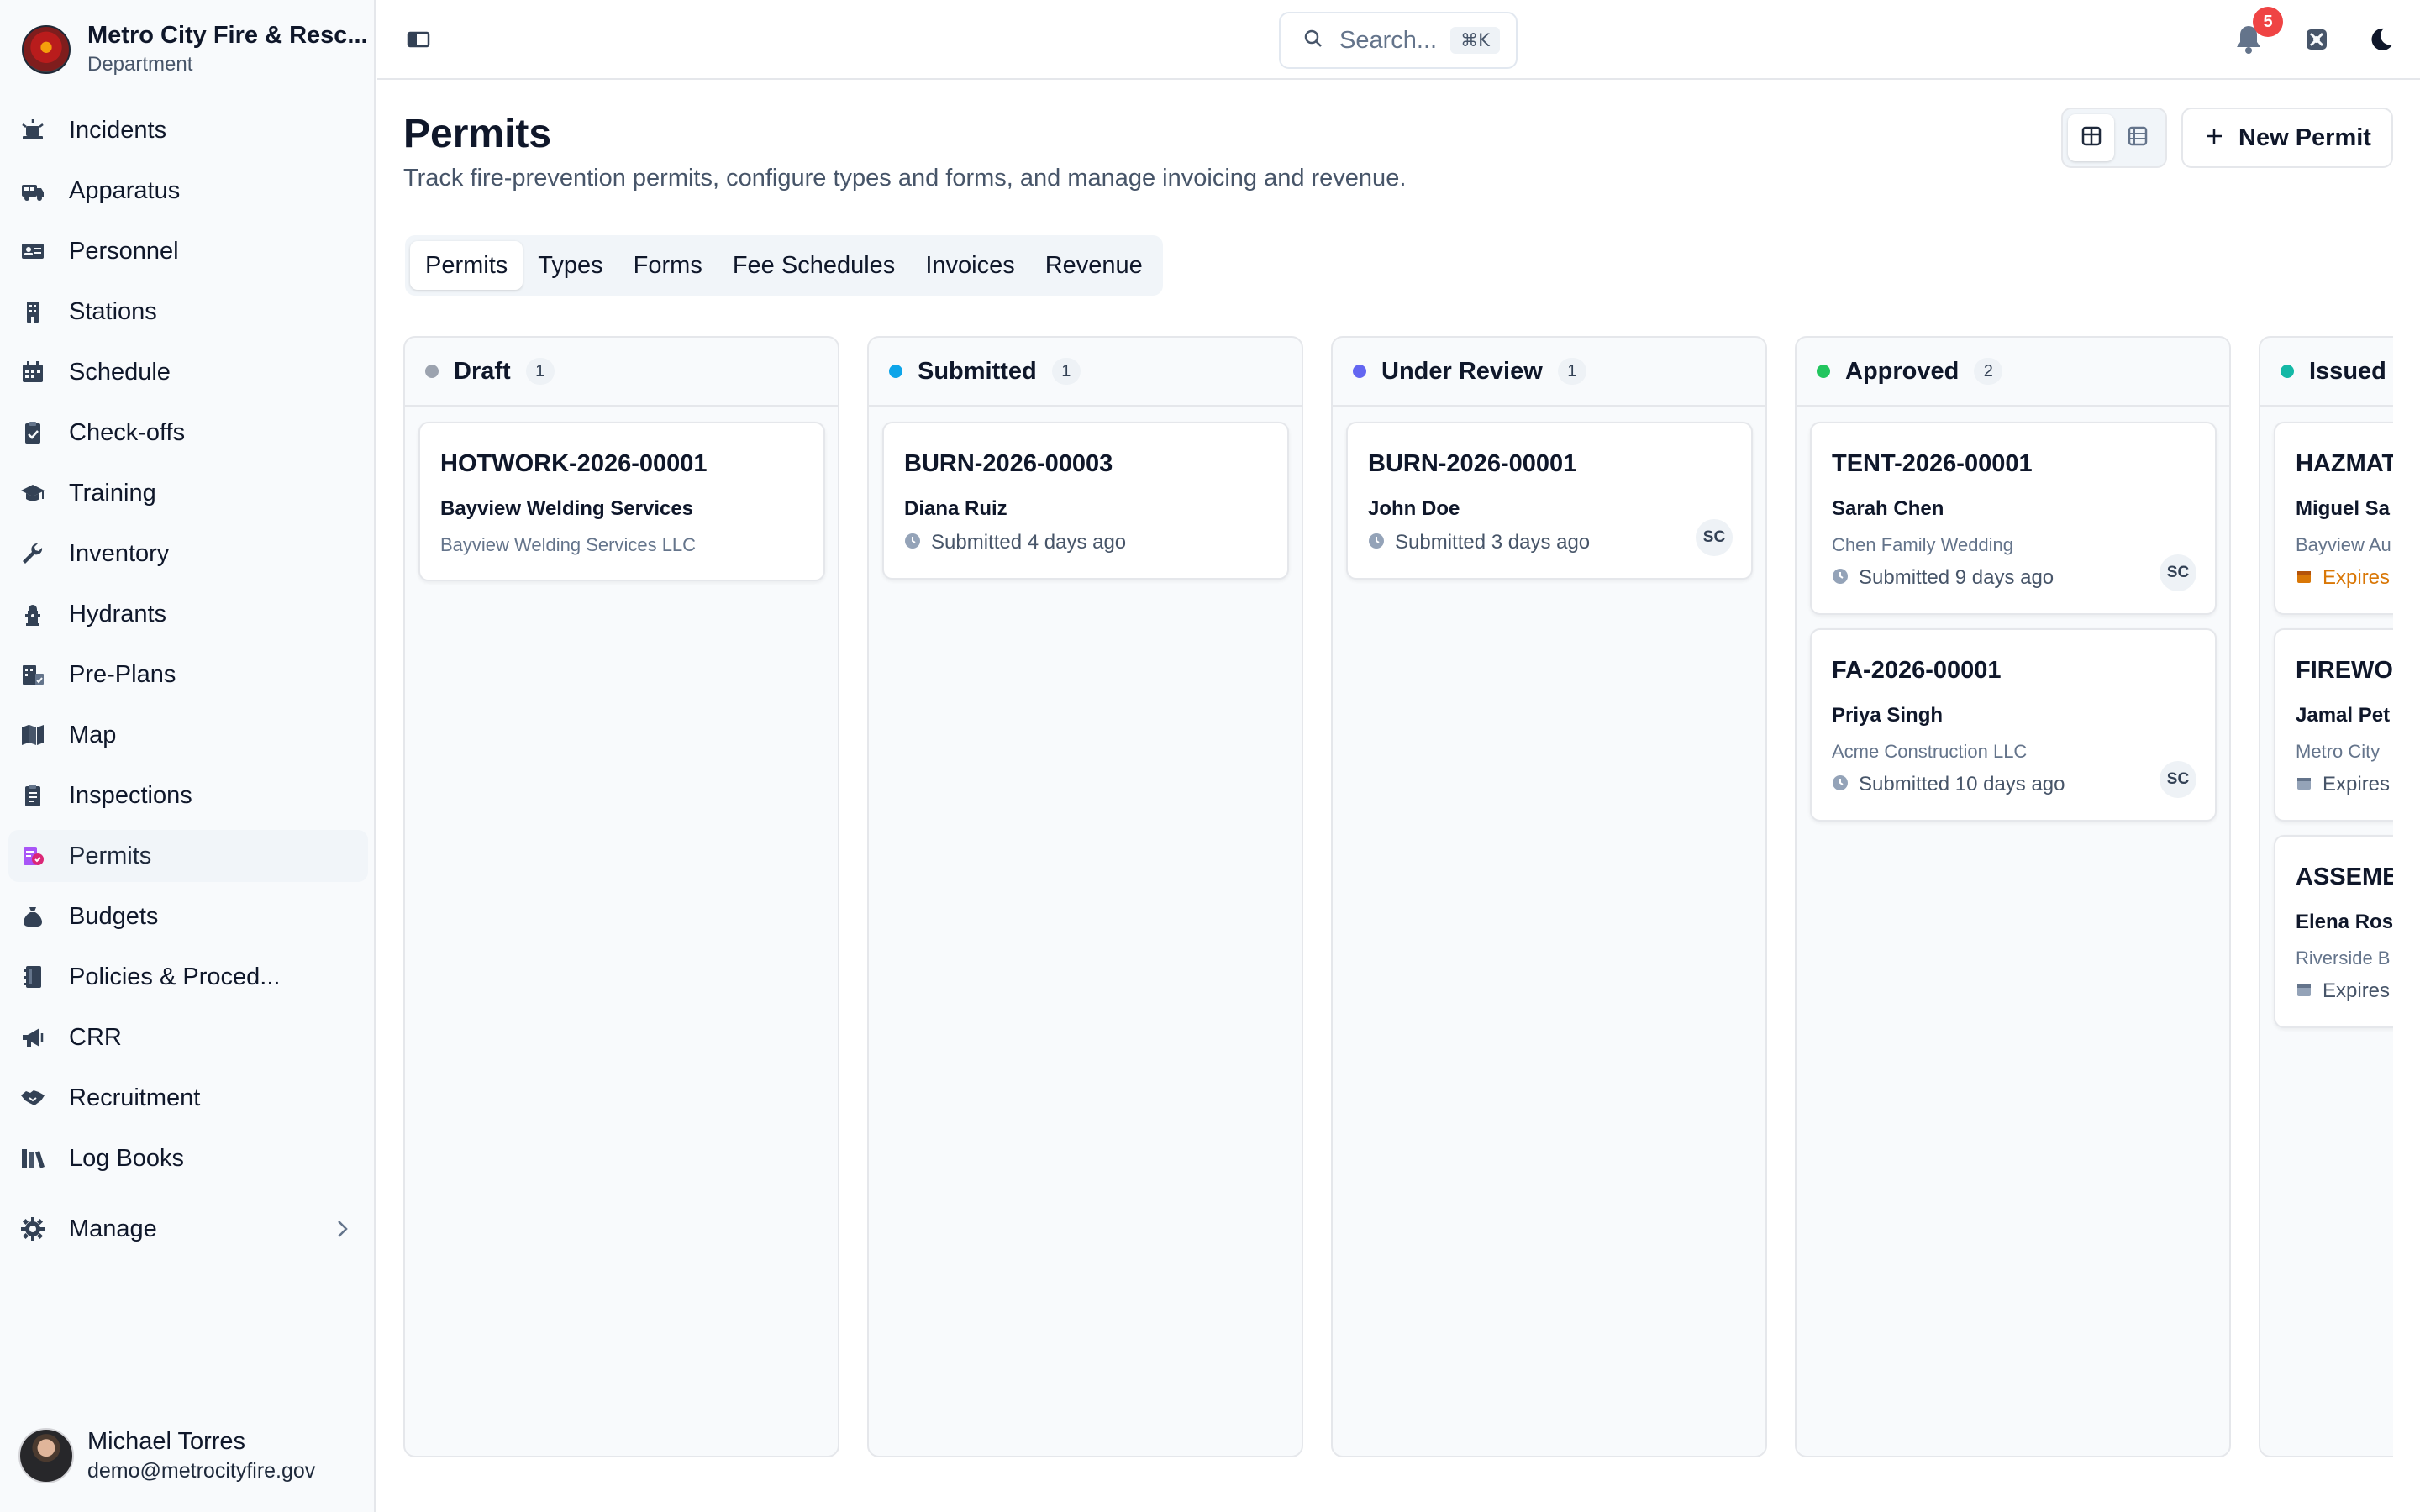  I want to click on sidebar-item-label: Map, so click(93, 734).